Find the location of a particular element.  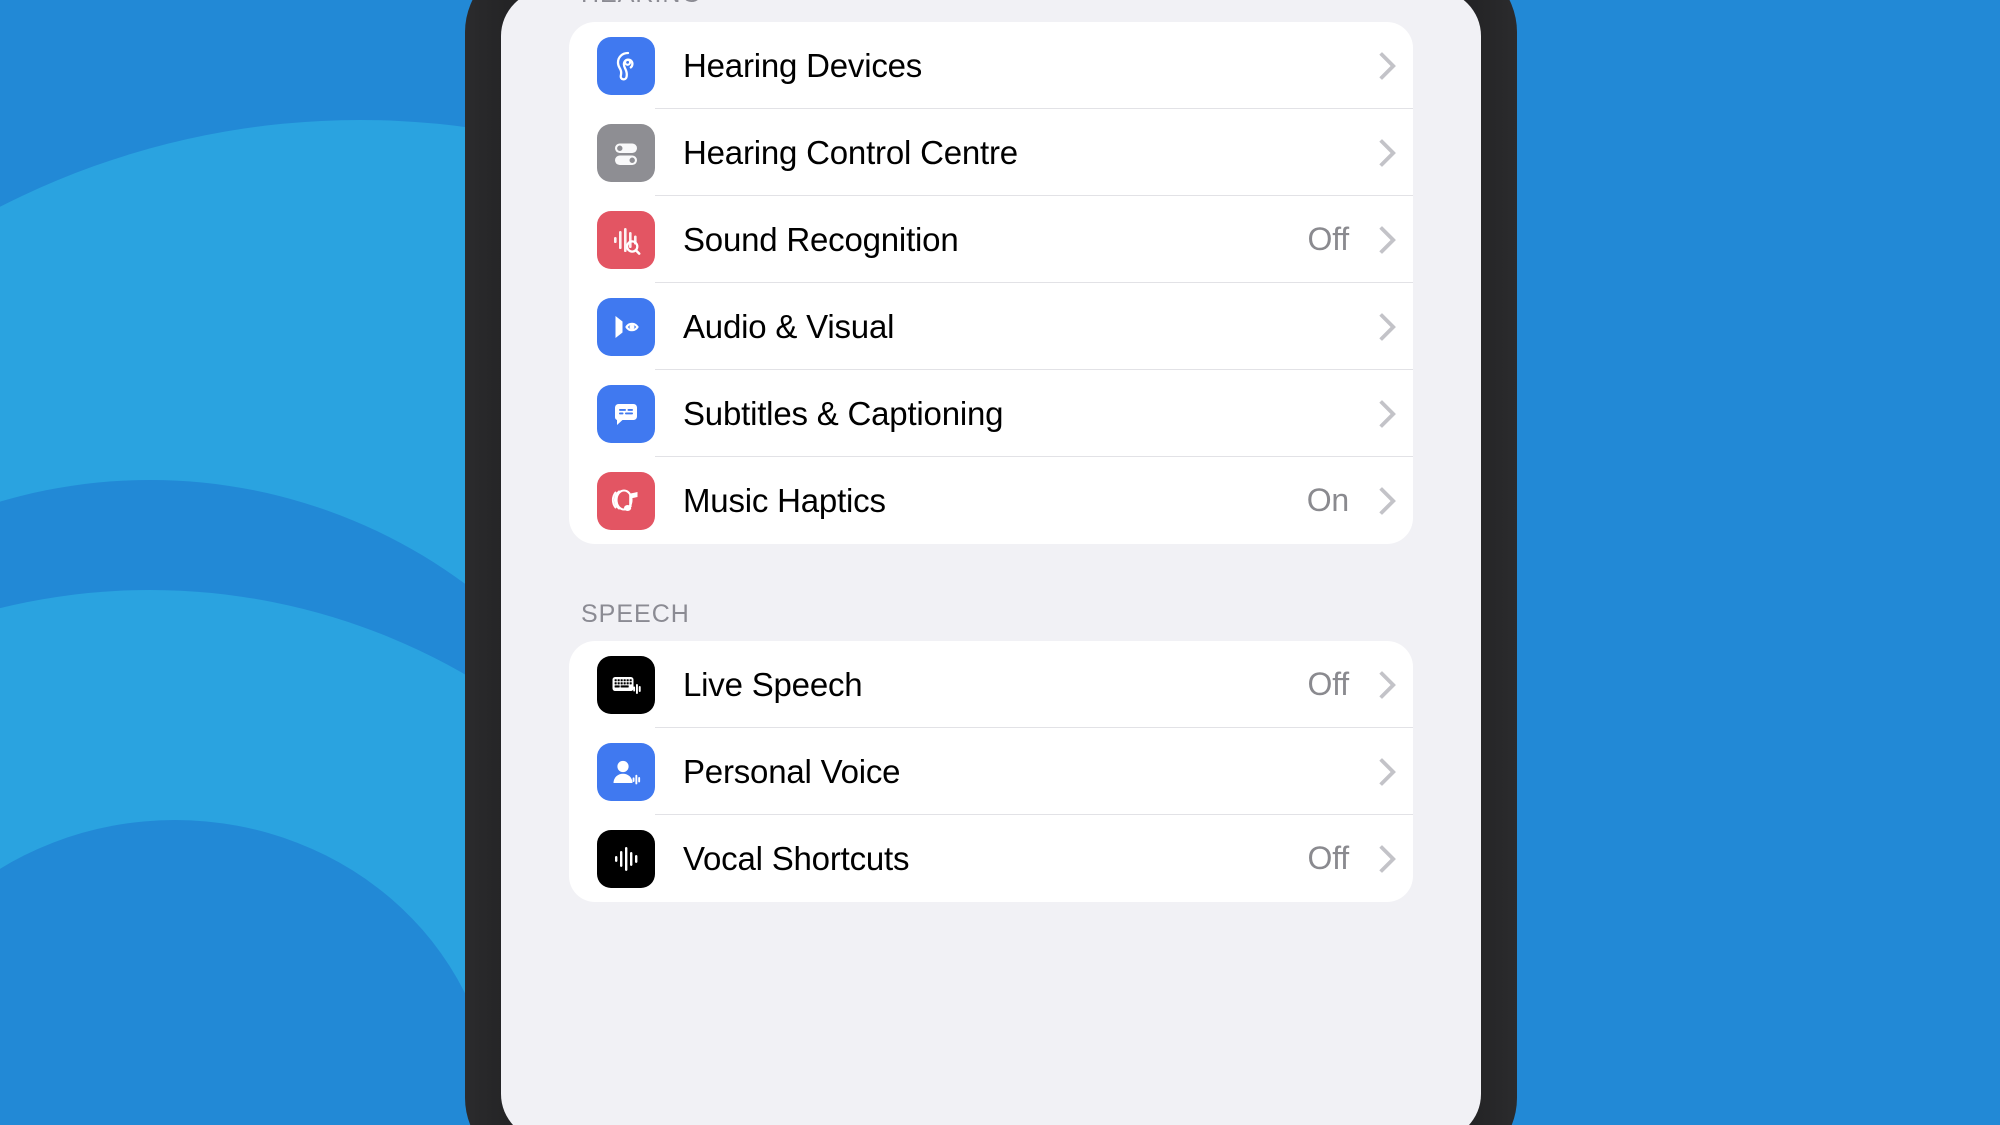

settings-row-hearing-control-centre: Hearing Control Centre is located at coordinates (991, 152).